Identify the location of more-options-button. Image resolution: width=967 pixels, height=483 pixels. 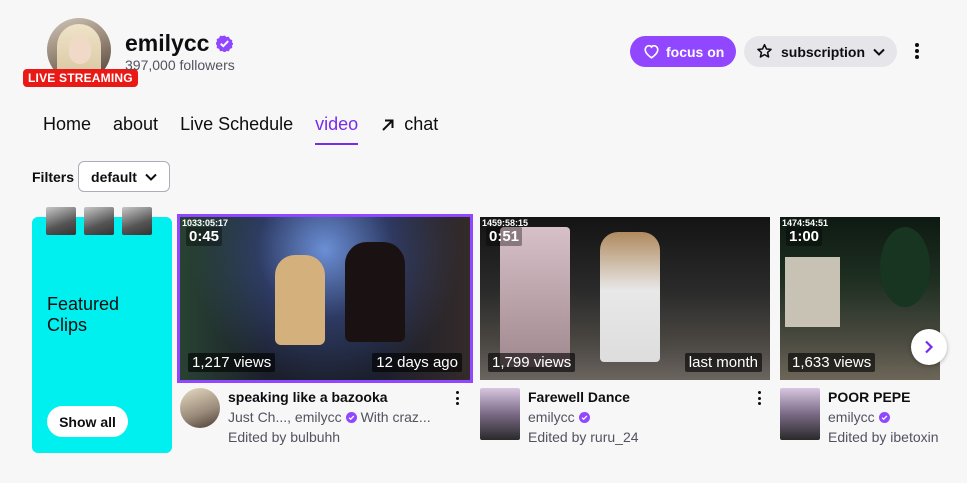
(917, 51).